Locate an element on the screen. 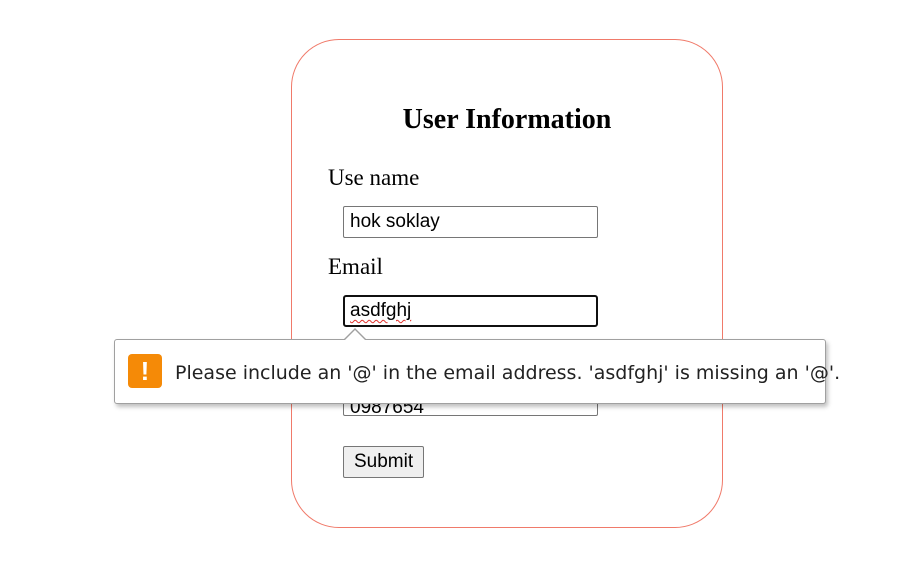 The height and width of the screenshot is (583, 906). warning-icon: ! is located at coordinates (145, 371).